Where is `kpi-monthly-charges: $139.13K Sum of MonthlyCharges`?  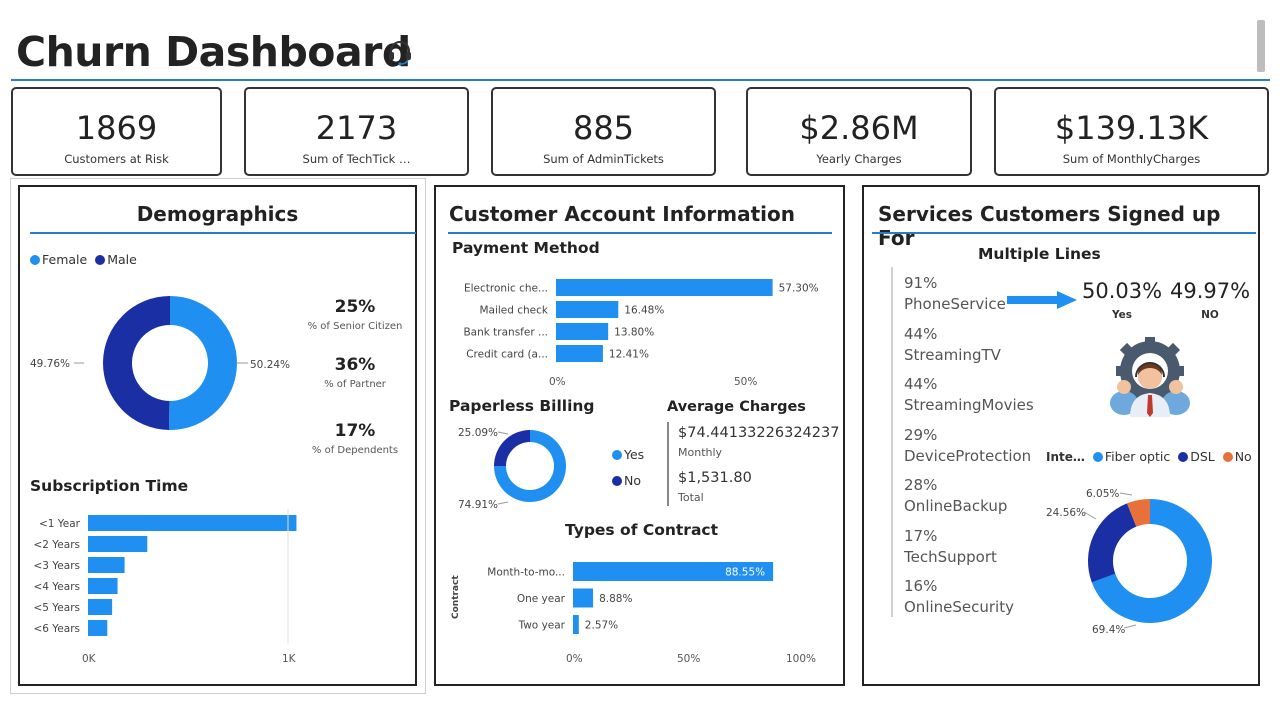 kpi-monthly-charges: $139.13K Sum of MonthlyCharges is located at coordinates (1131, 131).